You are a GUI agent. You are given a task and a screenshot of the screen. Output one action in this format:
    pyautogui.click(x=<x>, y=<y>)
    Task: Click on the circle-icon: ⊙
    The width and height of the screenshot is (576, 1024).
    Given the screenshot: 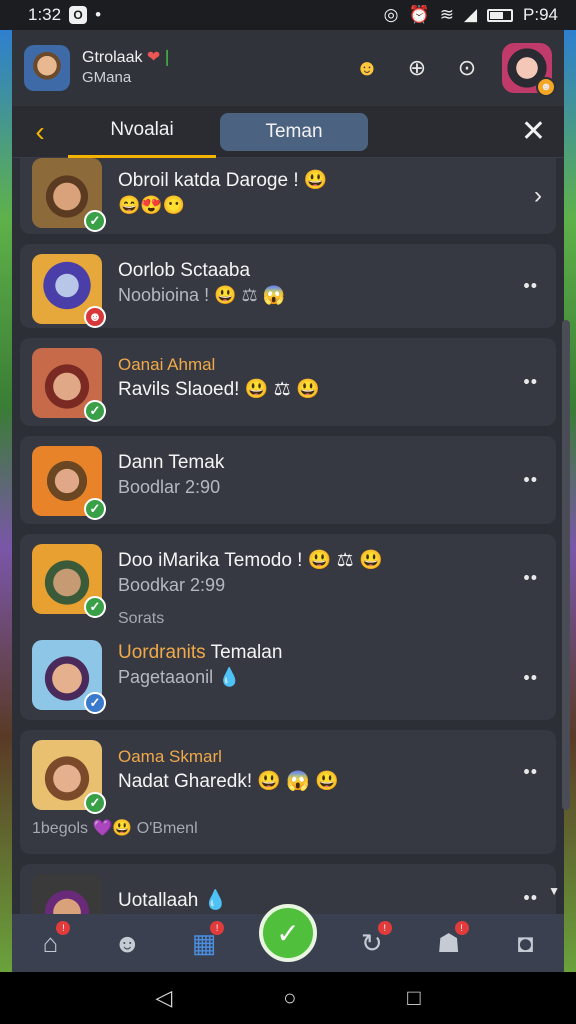 What is the action you would take?
    pyautogui.click(x=467, y=68)
    